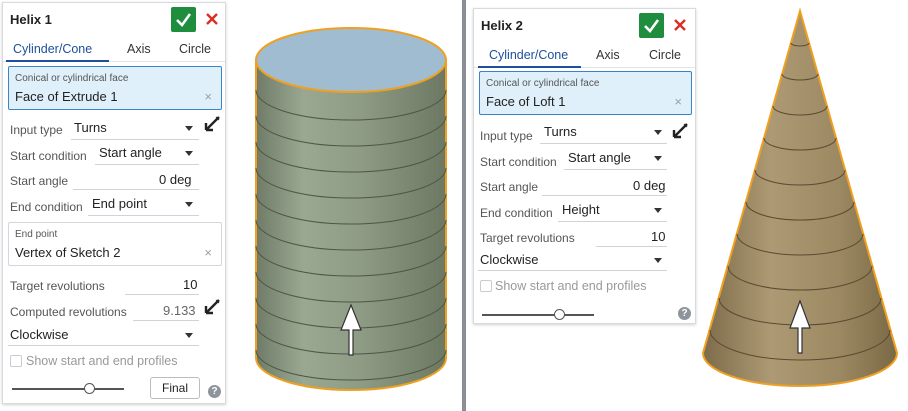  Describe the element at coordinates (351, 60) in the screenshot. I see `cylinder-top-face` at that location.